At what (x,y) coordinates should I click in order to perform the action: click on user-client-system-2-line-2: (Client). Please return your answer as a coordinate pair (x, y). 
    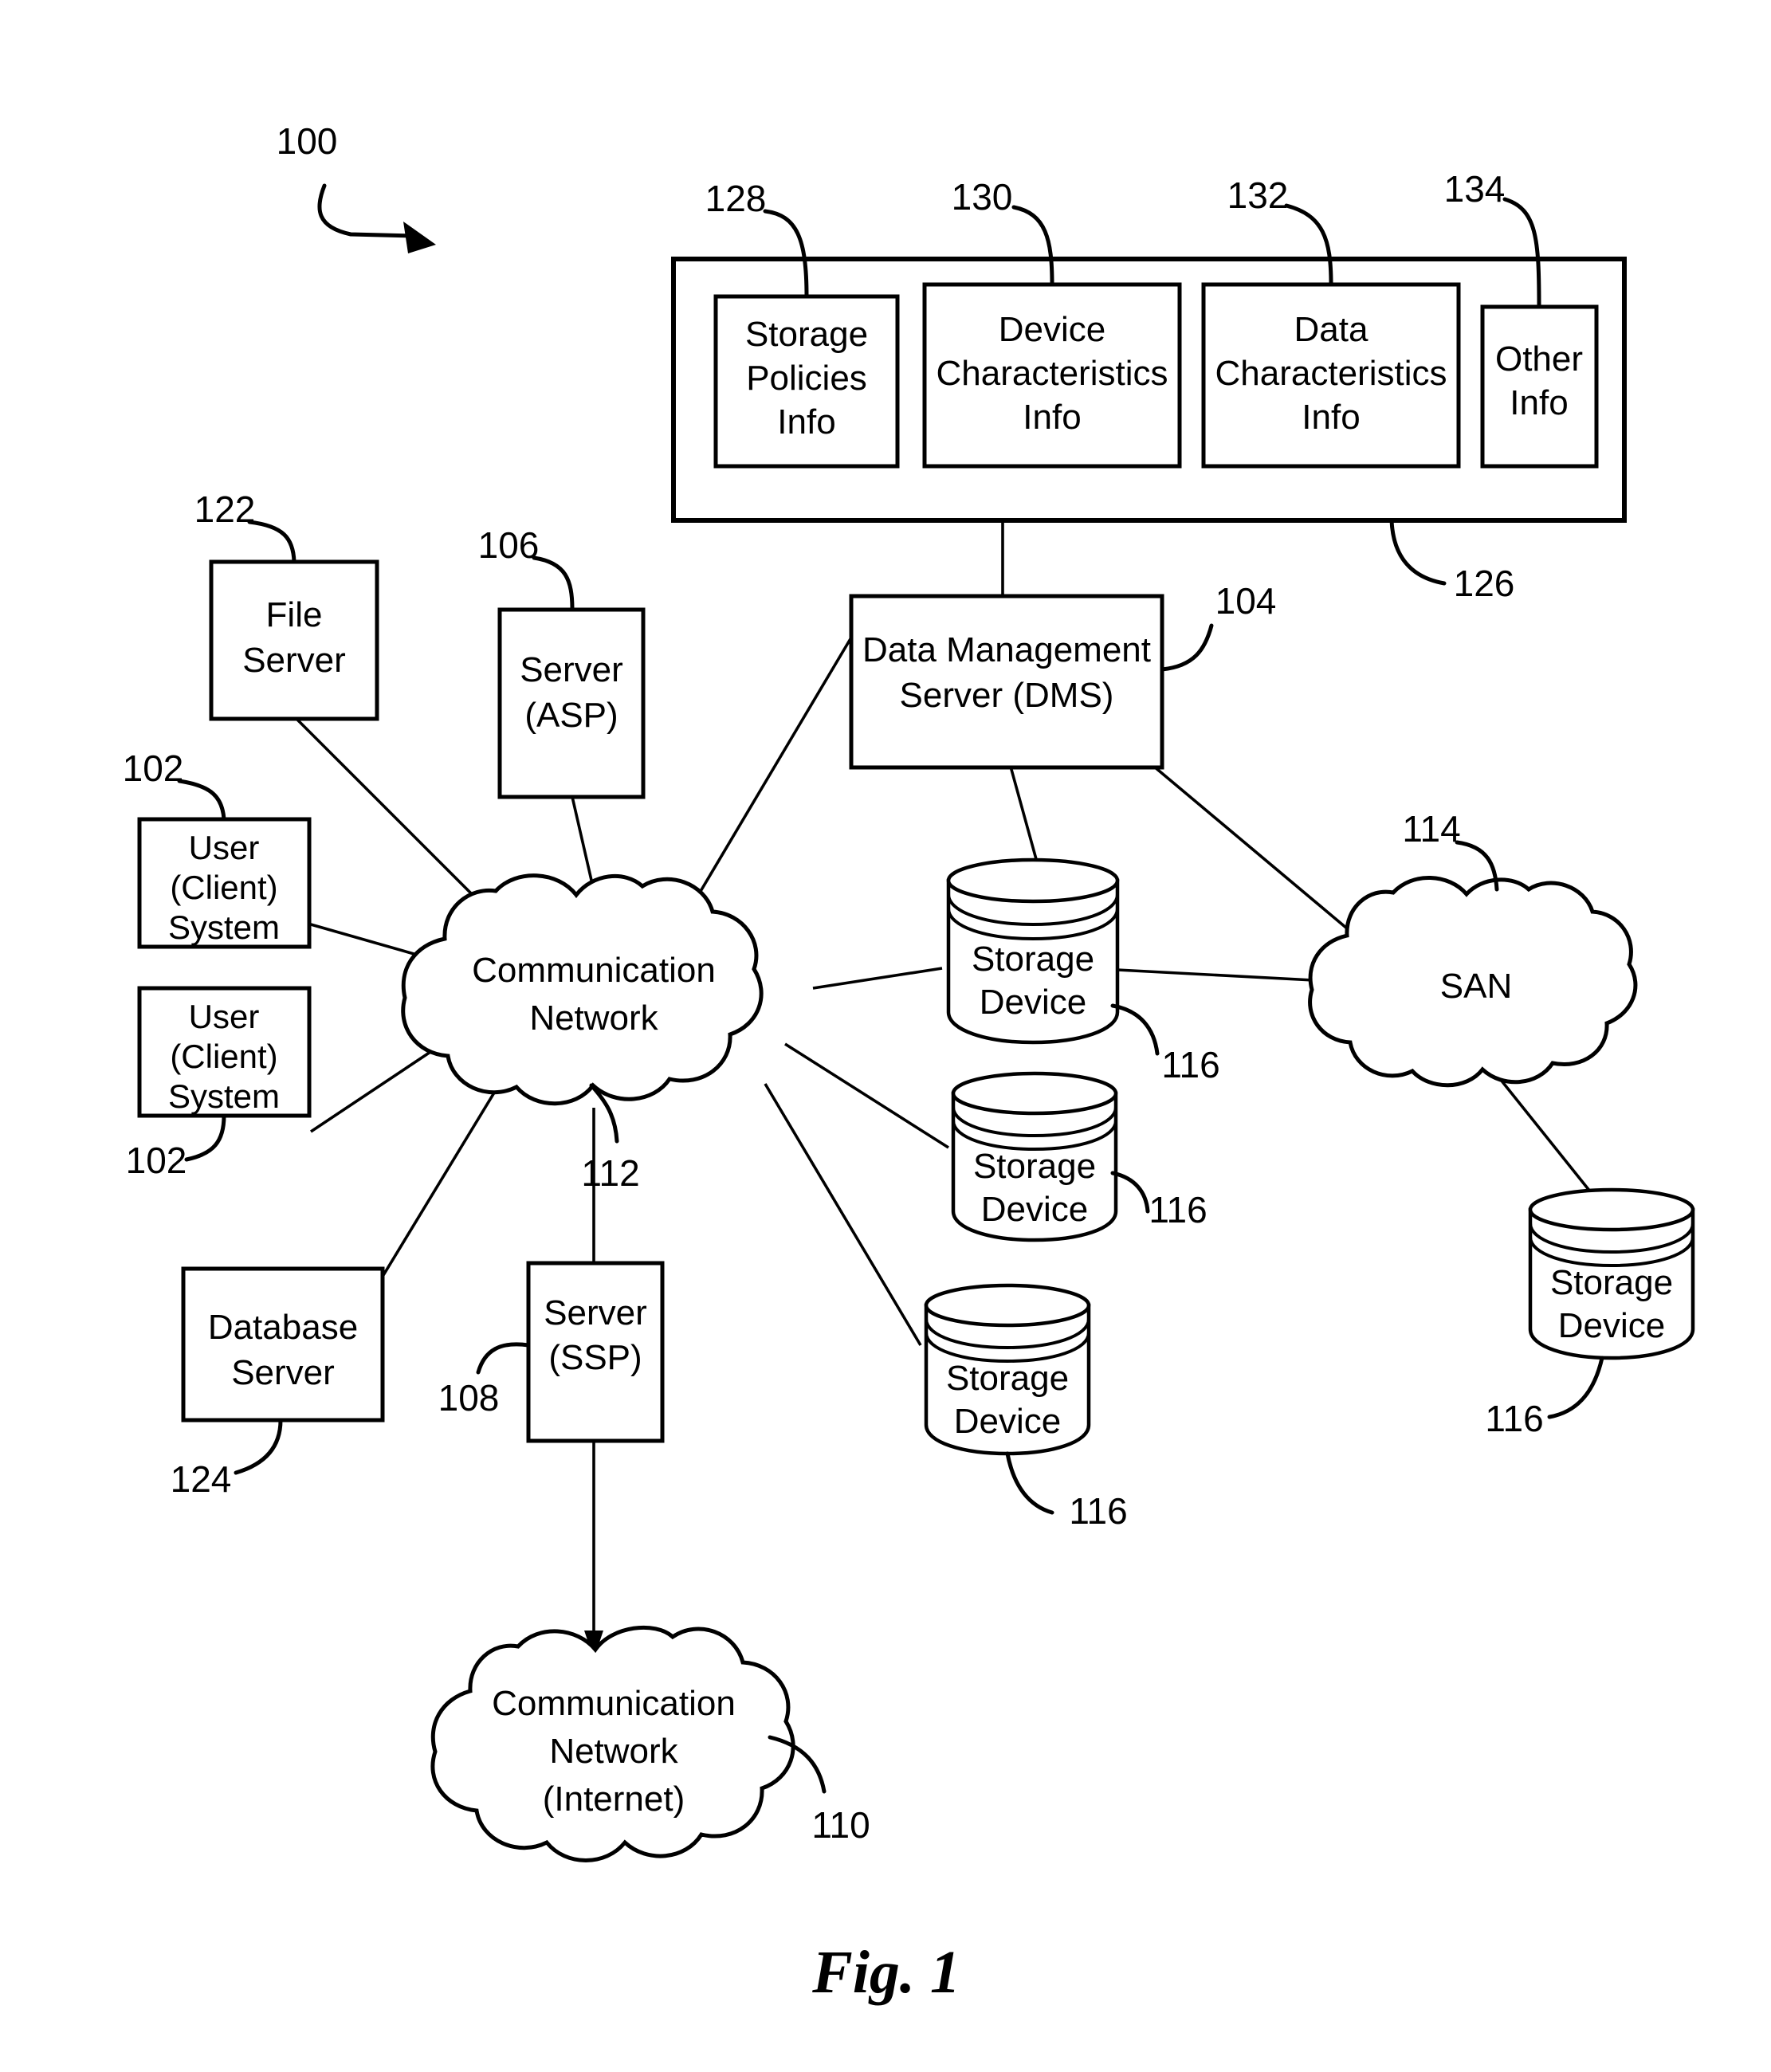
    Looking at the image, I should click on (223, 1056).